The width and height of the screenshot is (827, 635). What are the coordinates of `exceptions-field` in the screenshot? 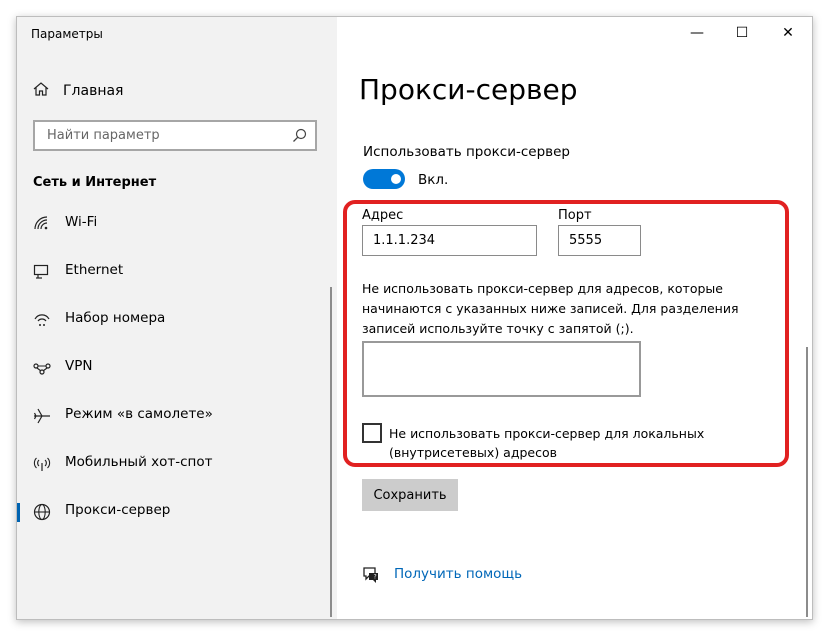 It's located at (501, 369).